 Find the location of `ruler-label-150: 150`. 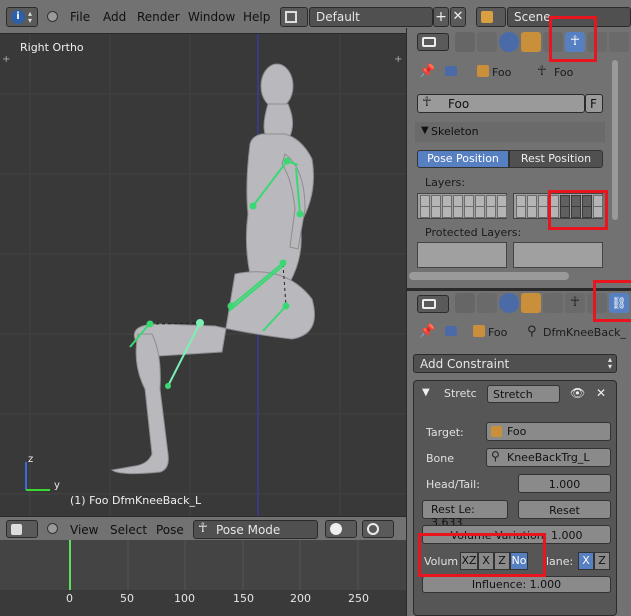

ruler-label-150: 150 is located at coordinates (243, 598).